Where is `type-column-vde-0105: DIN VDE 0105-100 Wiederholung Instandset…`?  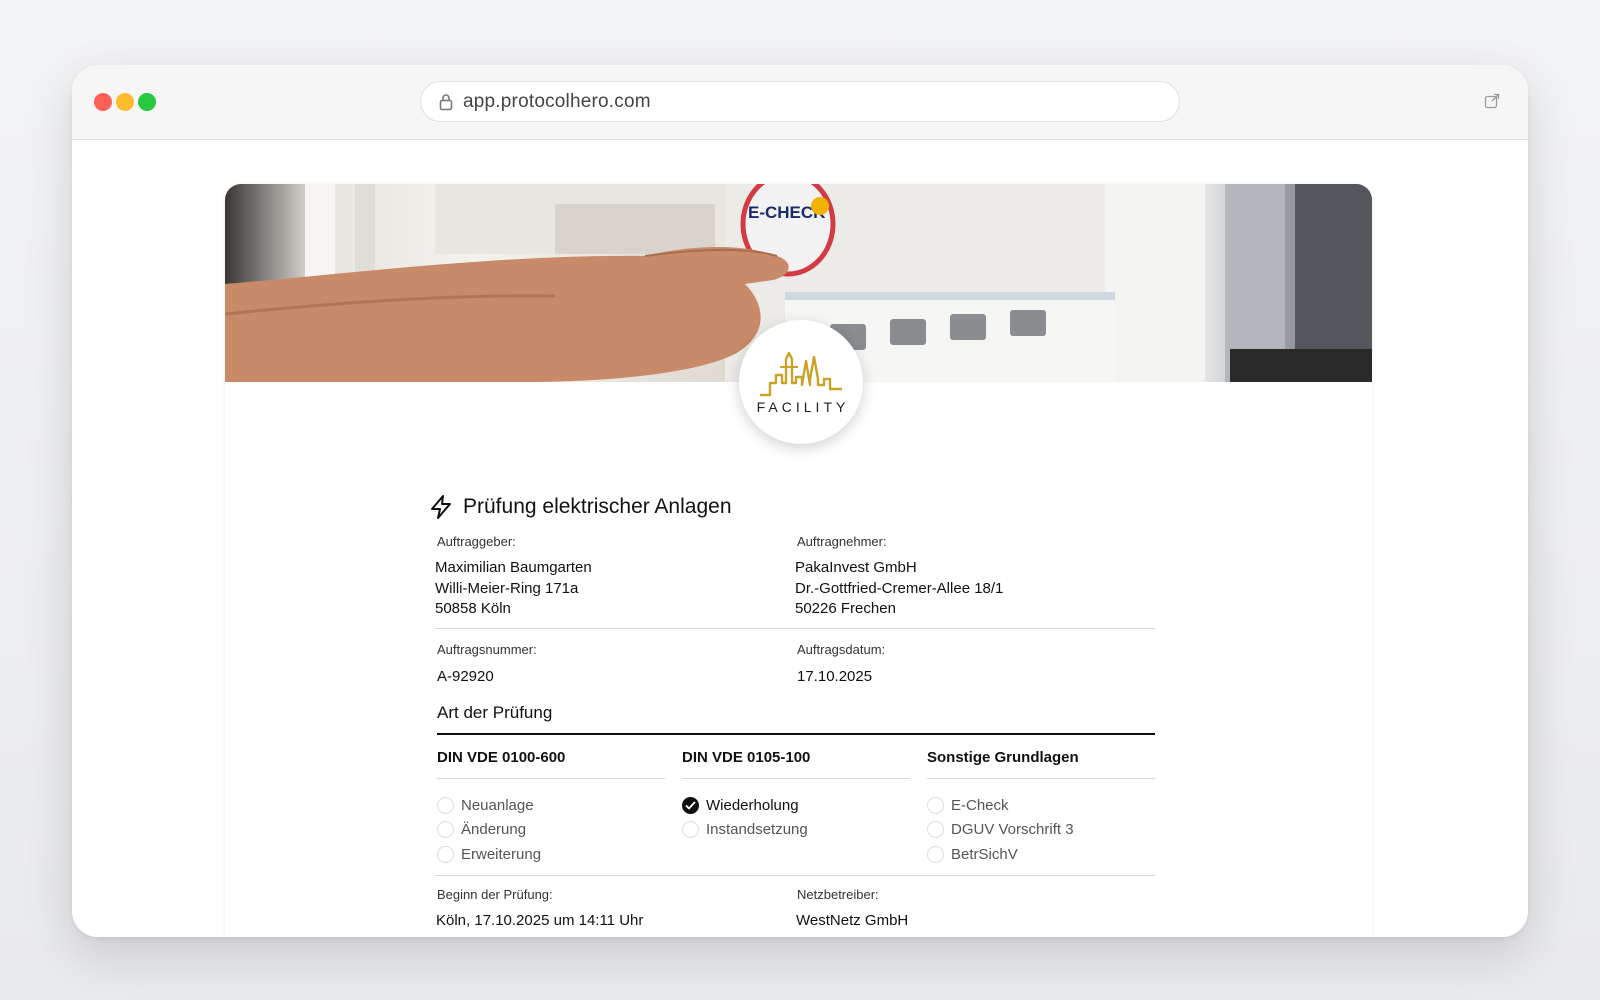
type-column-vde-0105: DIN VDE 0105-100 Wiederholung Instandset… is located at coordinates (795, 808).